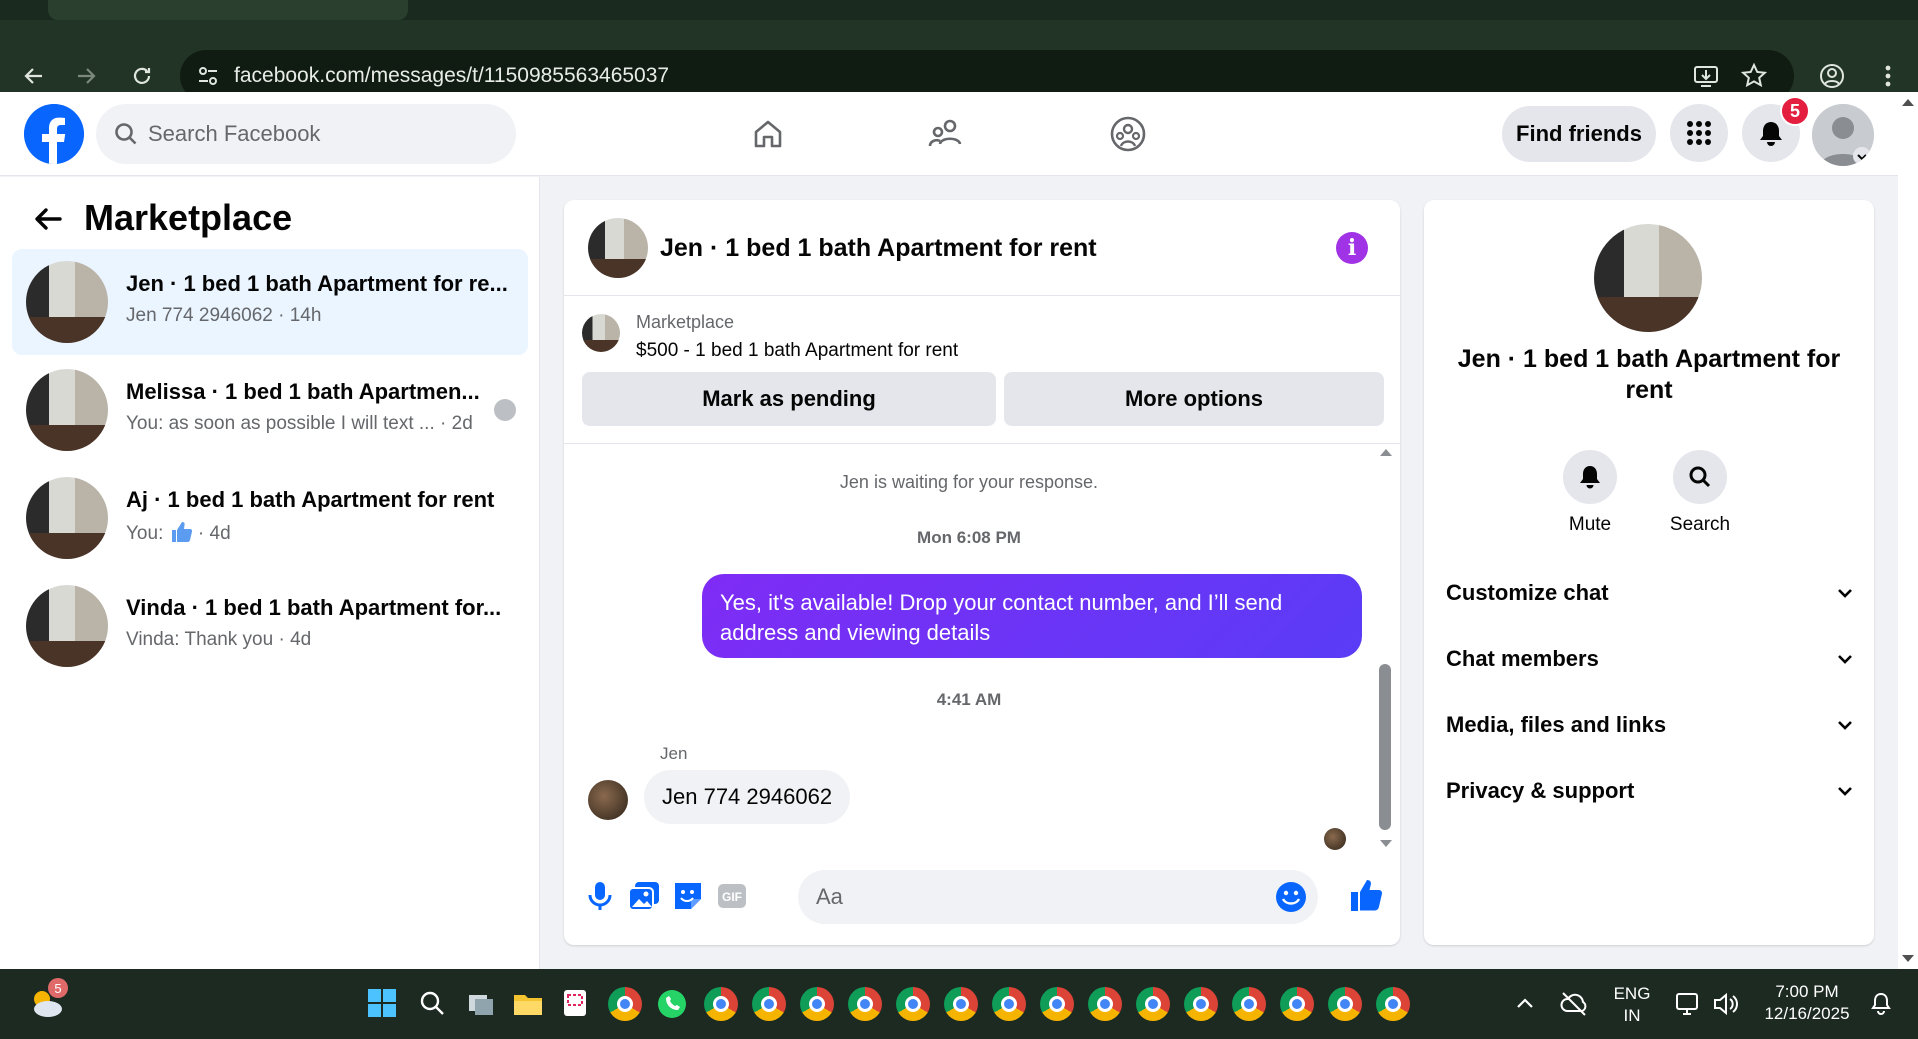 This screenshot has width=1918, height=1039. I want to click on back-arrow-icon, so click(48, 219).